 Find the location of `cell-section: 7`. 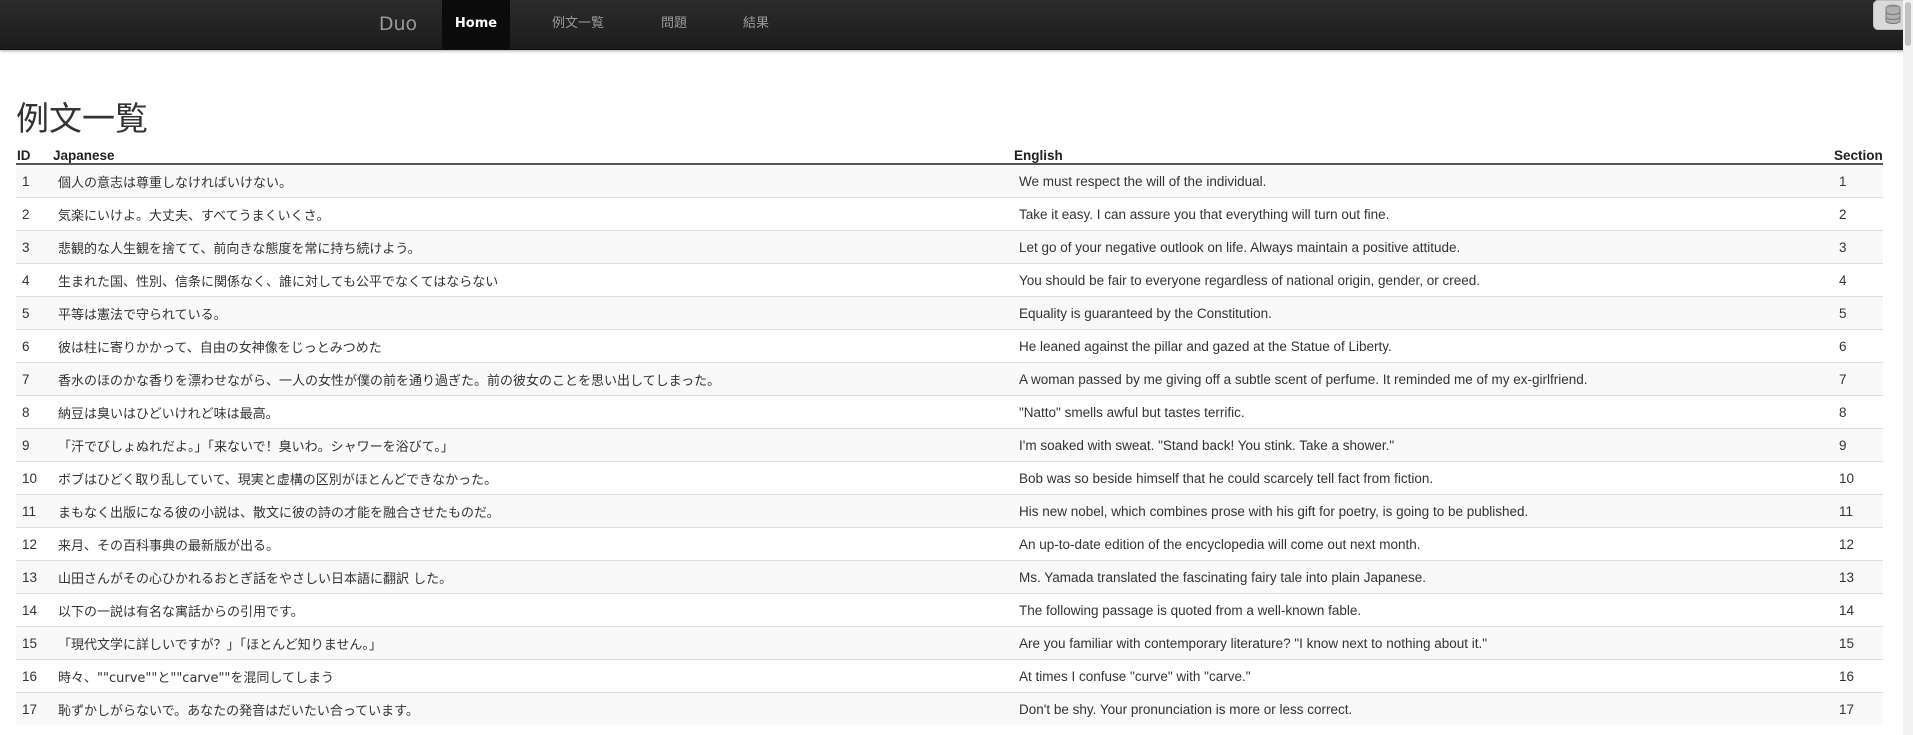

cell-section: 7 is located at coordinates (1858, 379).